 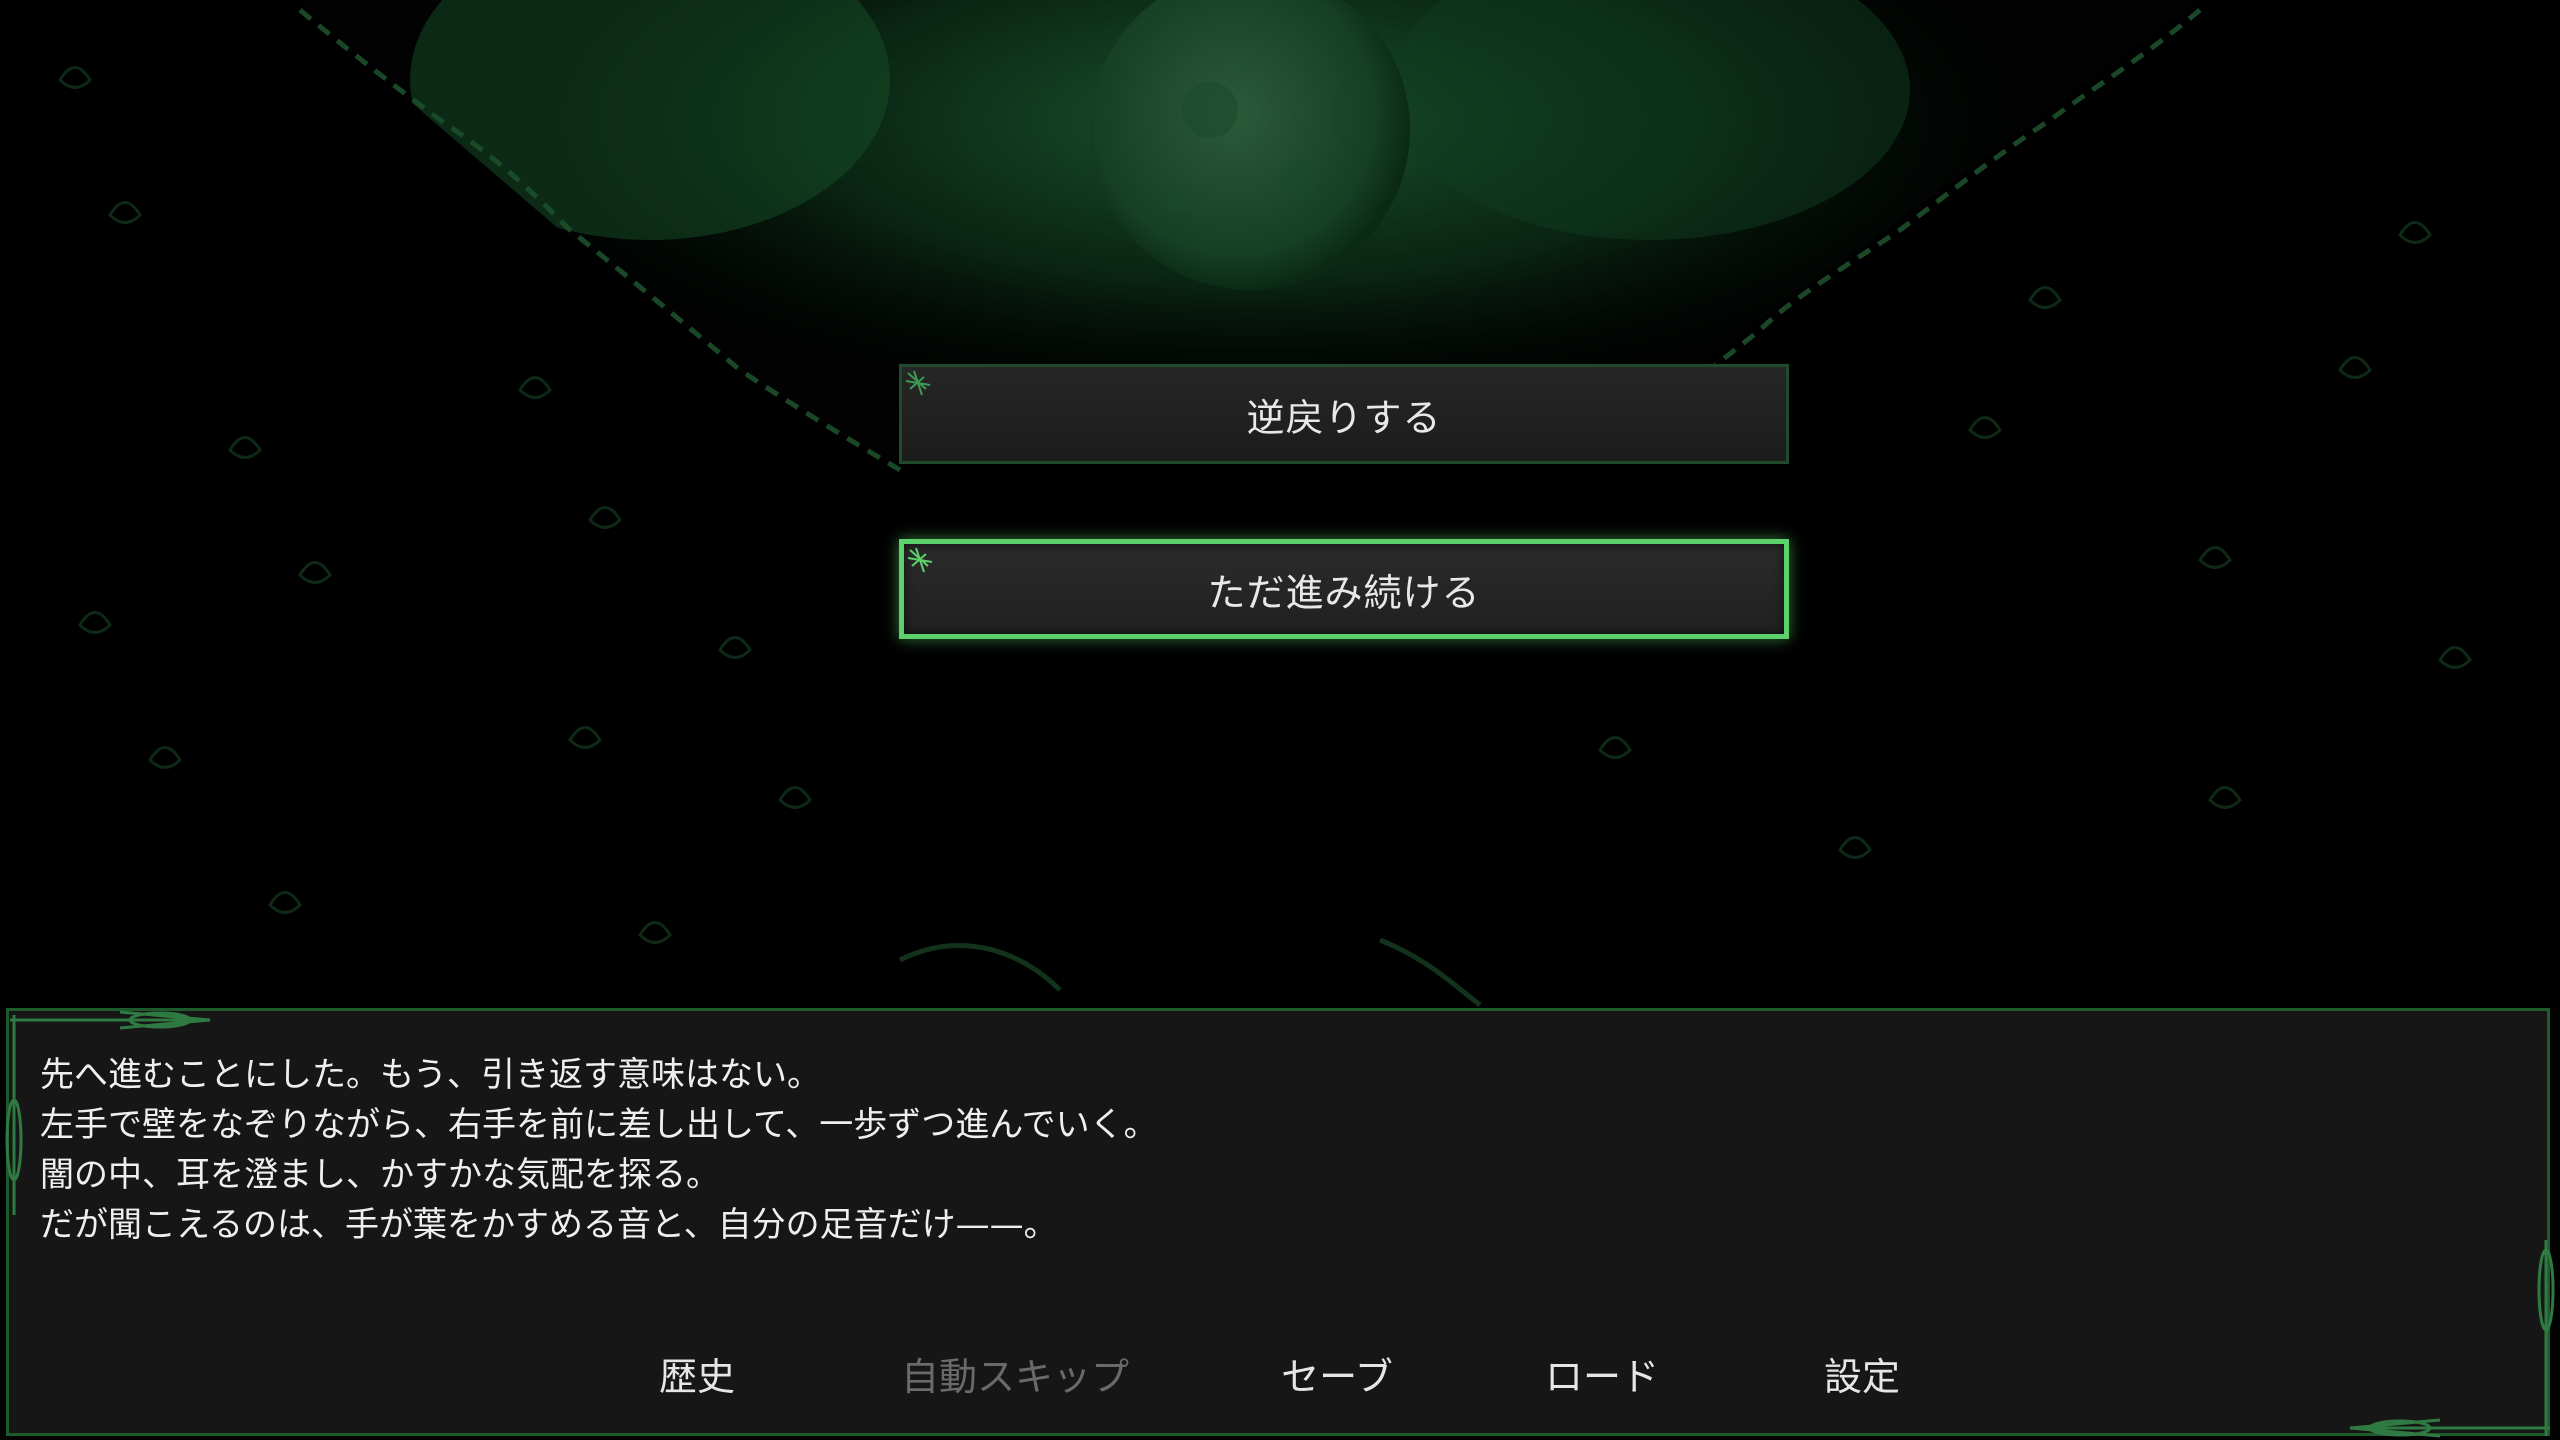 I want to click on settings-button: 設定, so click(x=1862, y=1373).